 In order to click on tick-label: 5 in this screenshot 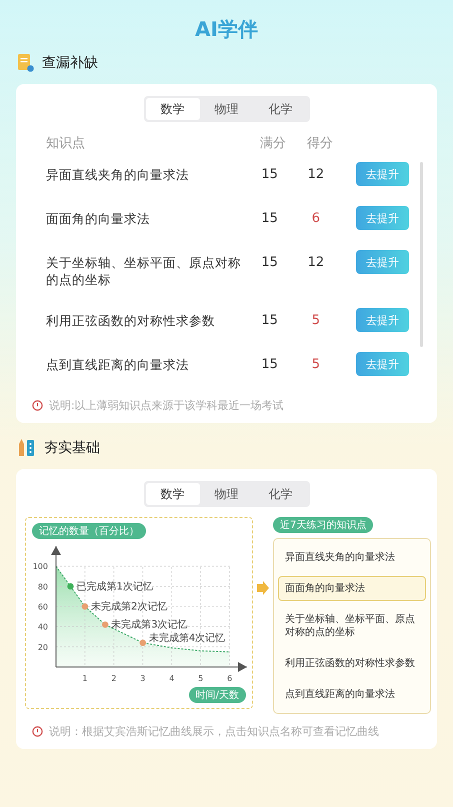, I will do `click(201, 678)`.